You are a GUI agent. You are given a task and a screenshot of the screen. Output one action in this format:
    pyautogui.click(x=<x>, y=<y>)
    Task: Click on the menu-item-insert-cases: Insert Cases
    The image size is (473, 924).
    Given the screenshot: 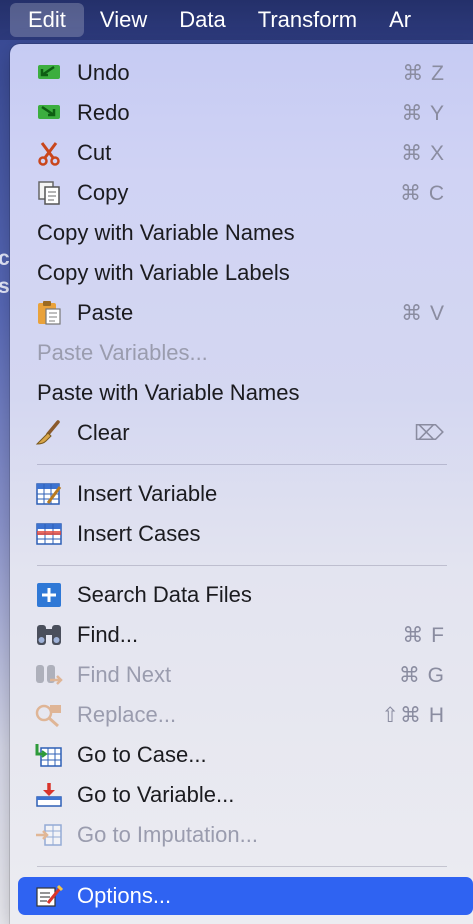 What is the action you would take?
    pyautogui.click(x=241, y=534)
    